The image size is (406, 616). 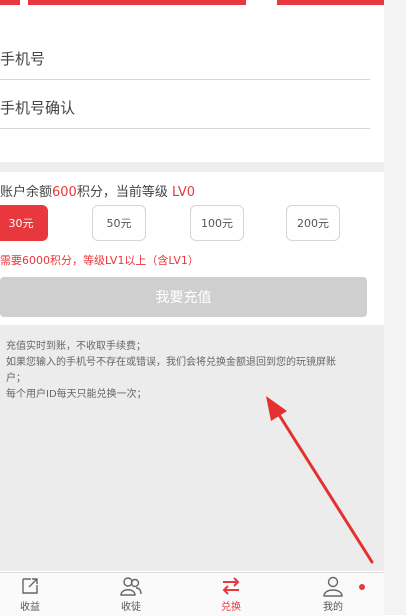 What do you see at coordinates (30, 586) in the screenshot?
I see `earnings-icon` at bounding box center [30, 586].